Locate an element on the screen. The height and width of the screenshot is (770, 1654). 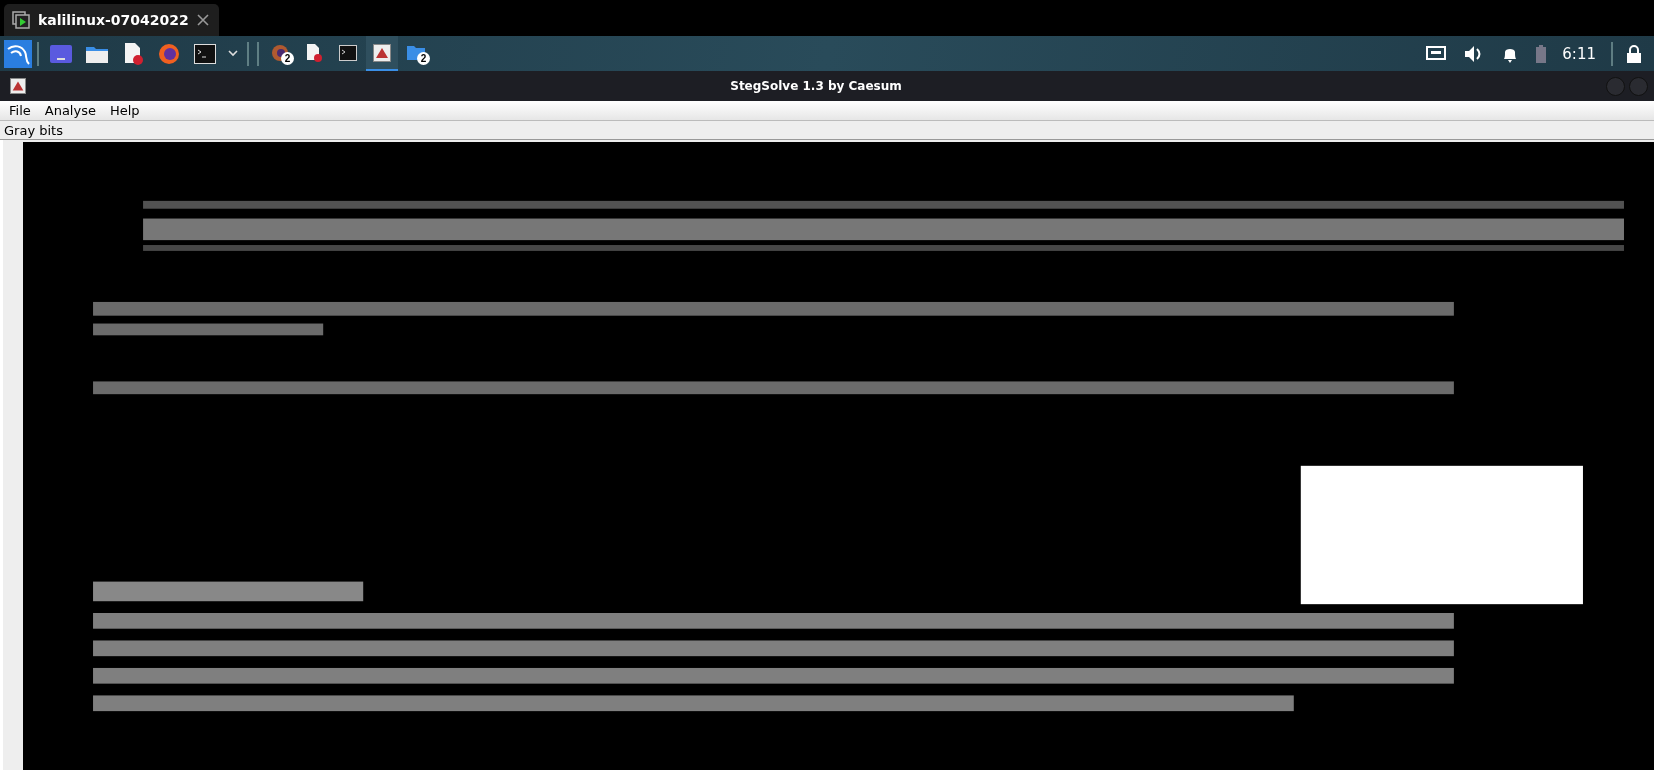
lock-icon is located at coordinates (1634, 53).